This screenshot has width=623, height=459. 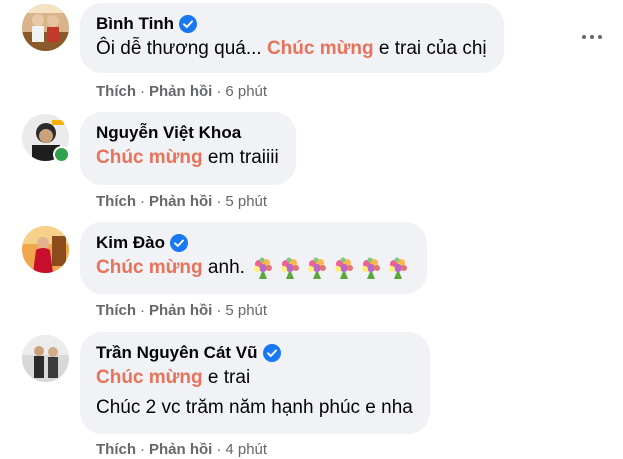 What do you see at coordinates (246, 91) in the screenshot?
I see `comment-time: 6 phút` at bounding box center [246, 91].